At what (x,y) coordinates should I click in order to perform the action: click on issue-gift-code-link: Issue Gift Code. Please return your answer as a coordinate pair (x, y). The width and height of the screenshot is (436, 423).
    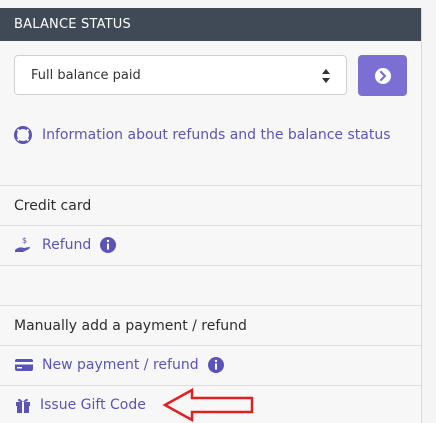
    Looking at the image, I should click on (80, 405).